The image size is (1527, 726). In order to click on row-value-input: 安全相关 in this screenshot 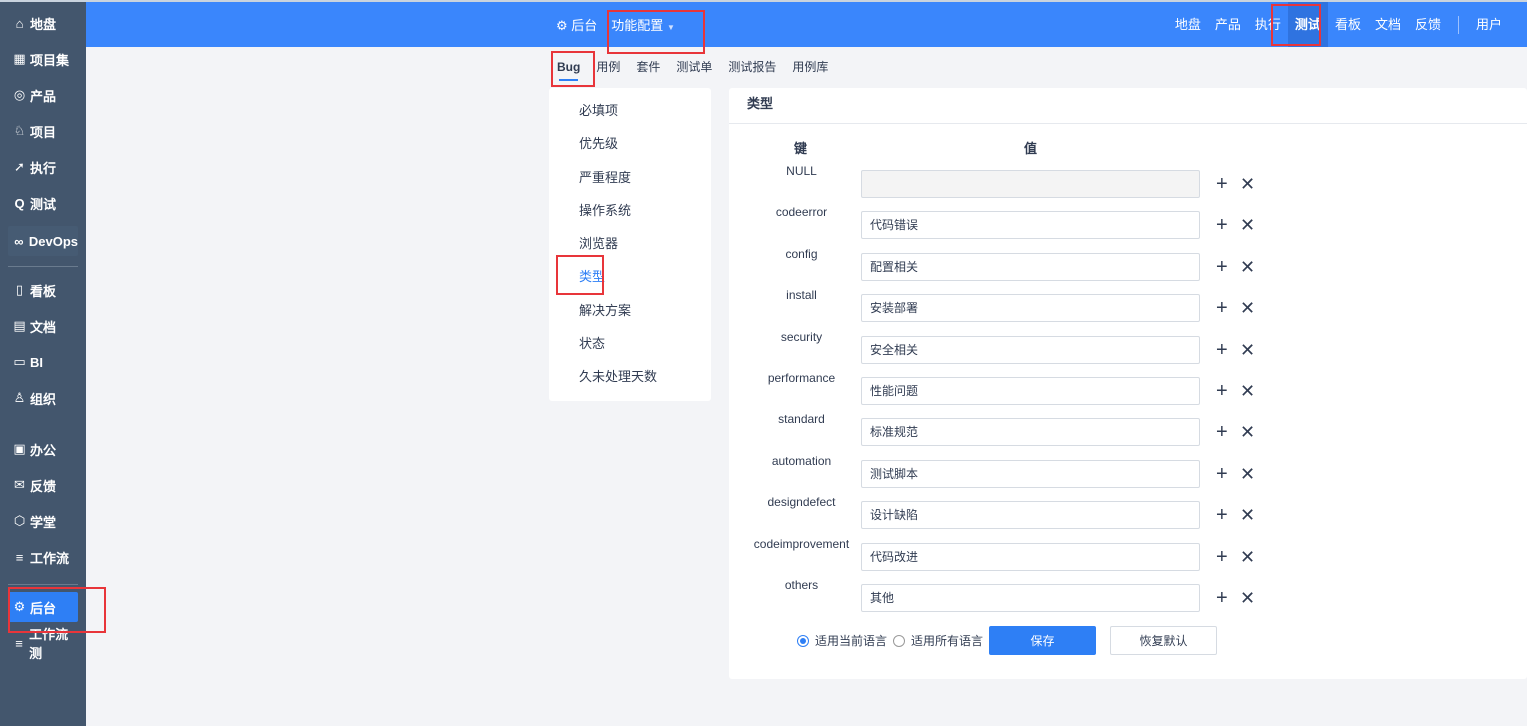, I will do `click(1030, 349)`.